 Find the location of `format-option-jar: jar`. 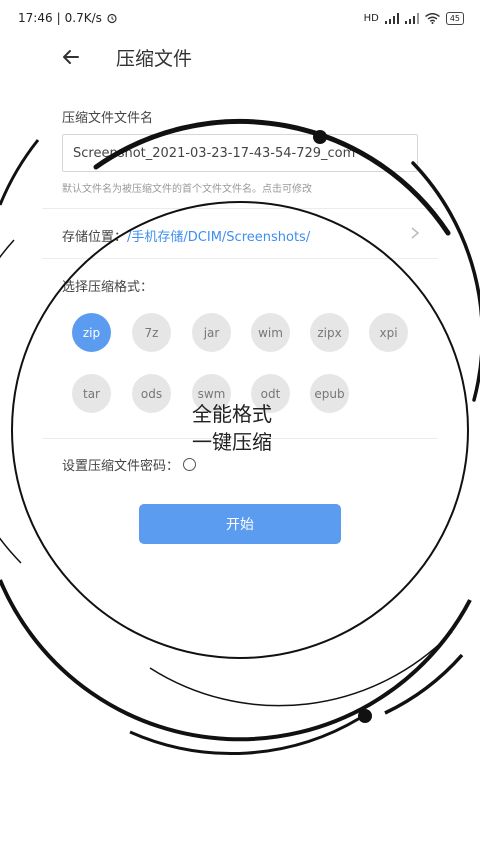

format-option-jar: jar is located at coordinates (211, 332).